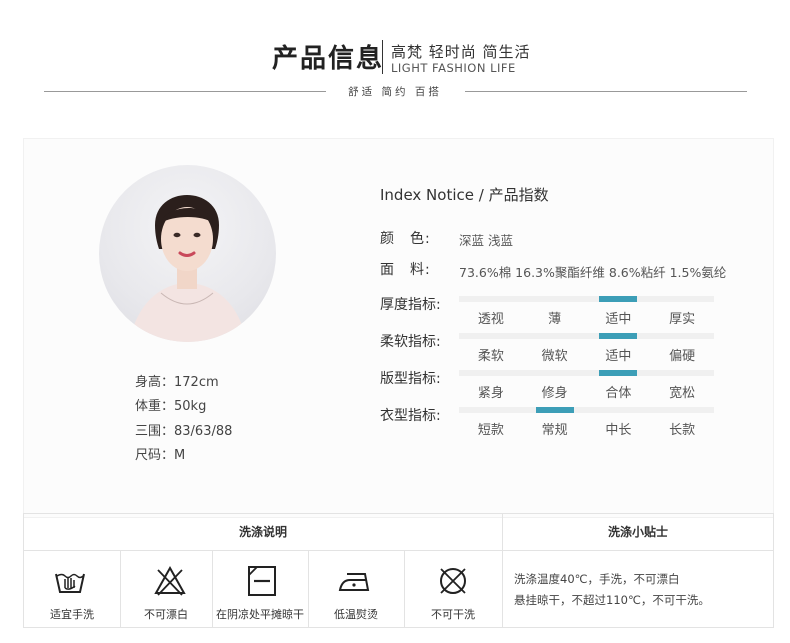 This screenshot has height=643, width=790. I want to click on low-iron-icon, so click(354, 582).